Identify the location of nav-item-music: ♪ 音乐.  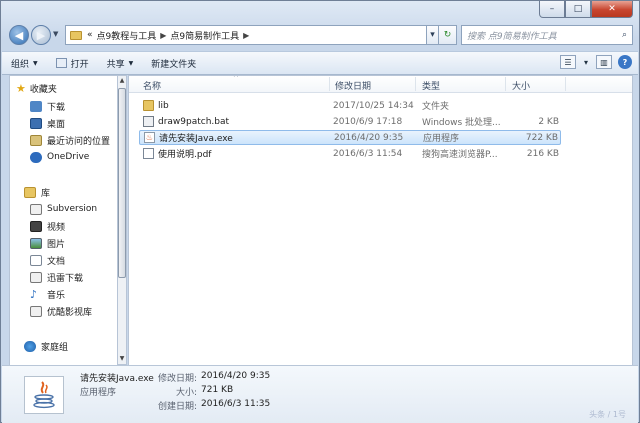
(47, 294).